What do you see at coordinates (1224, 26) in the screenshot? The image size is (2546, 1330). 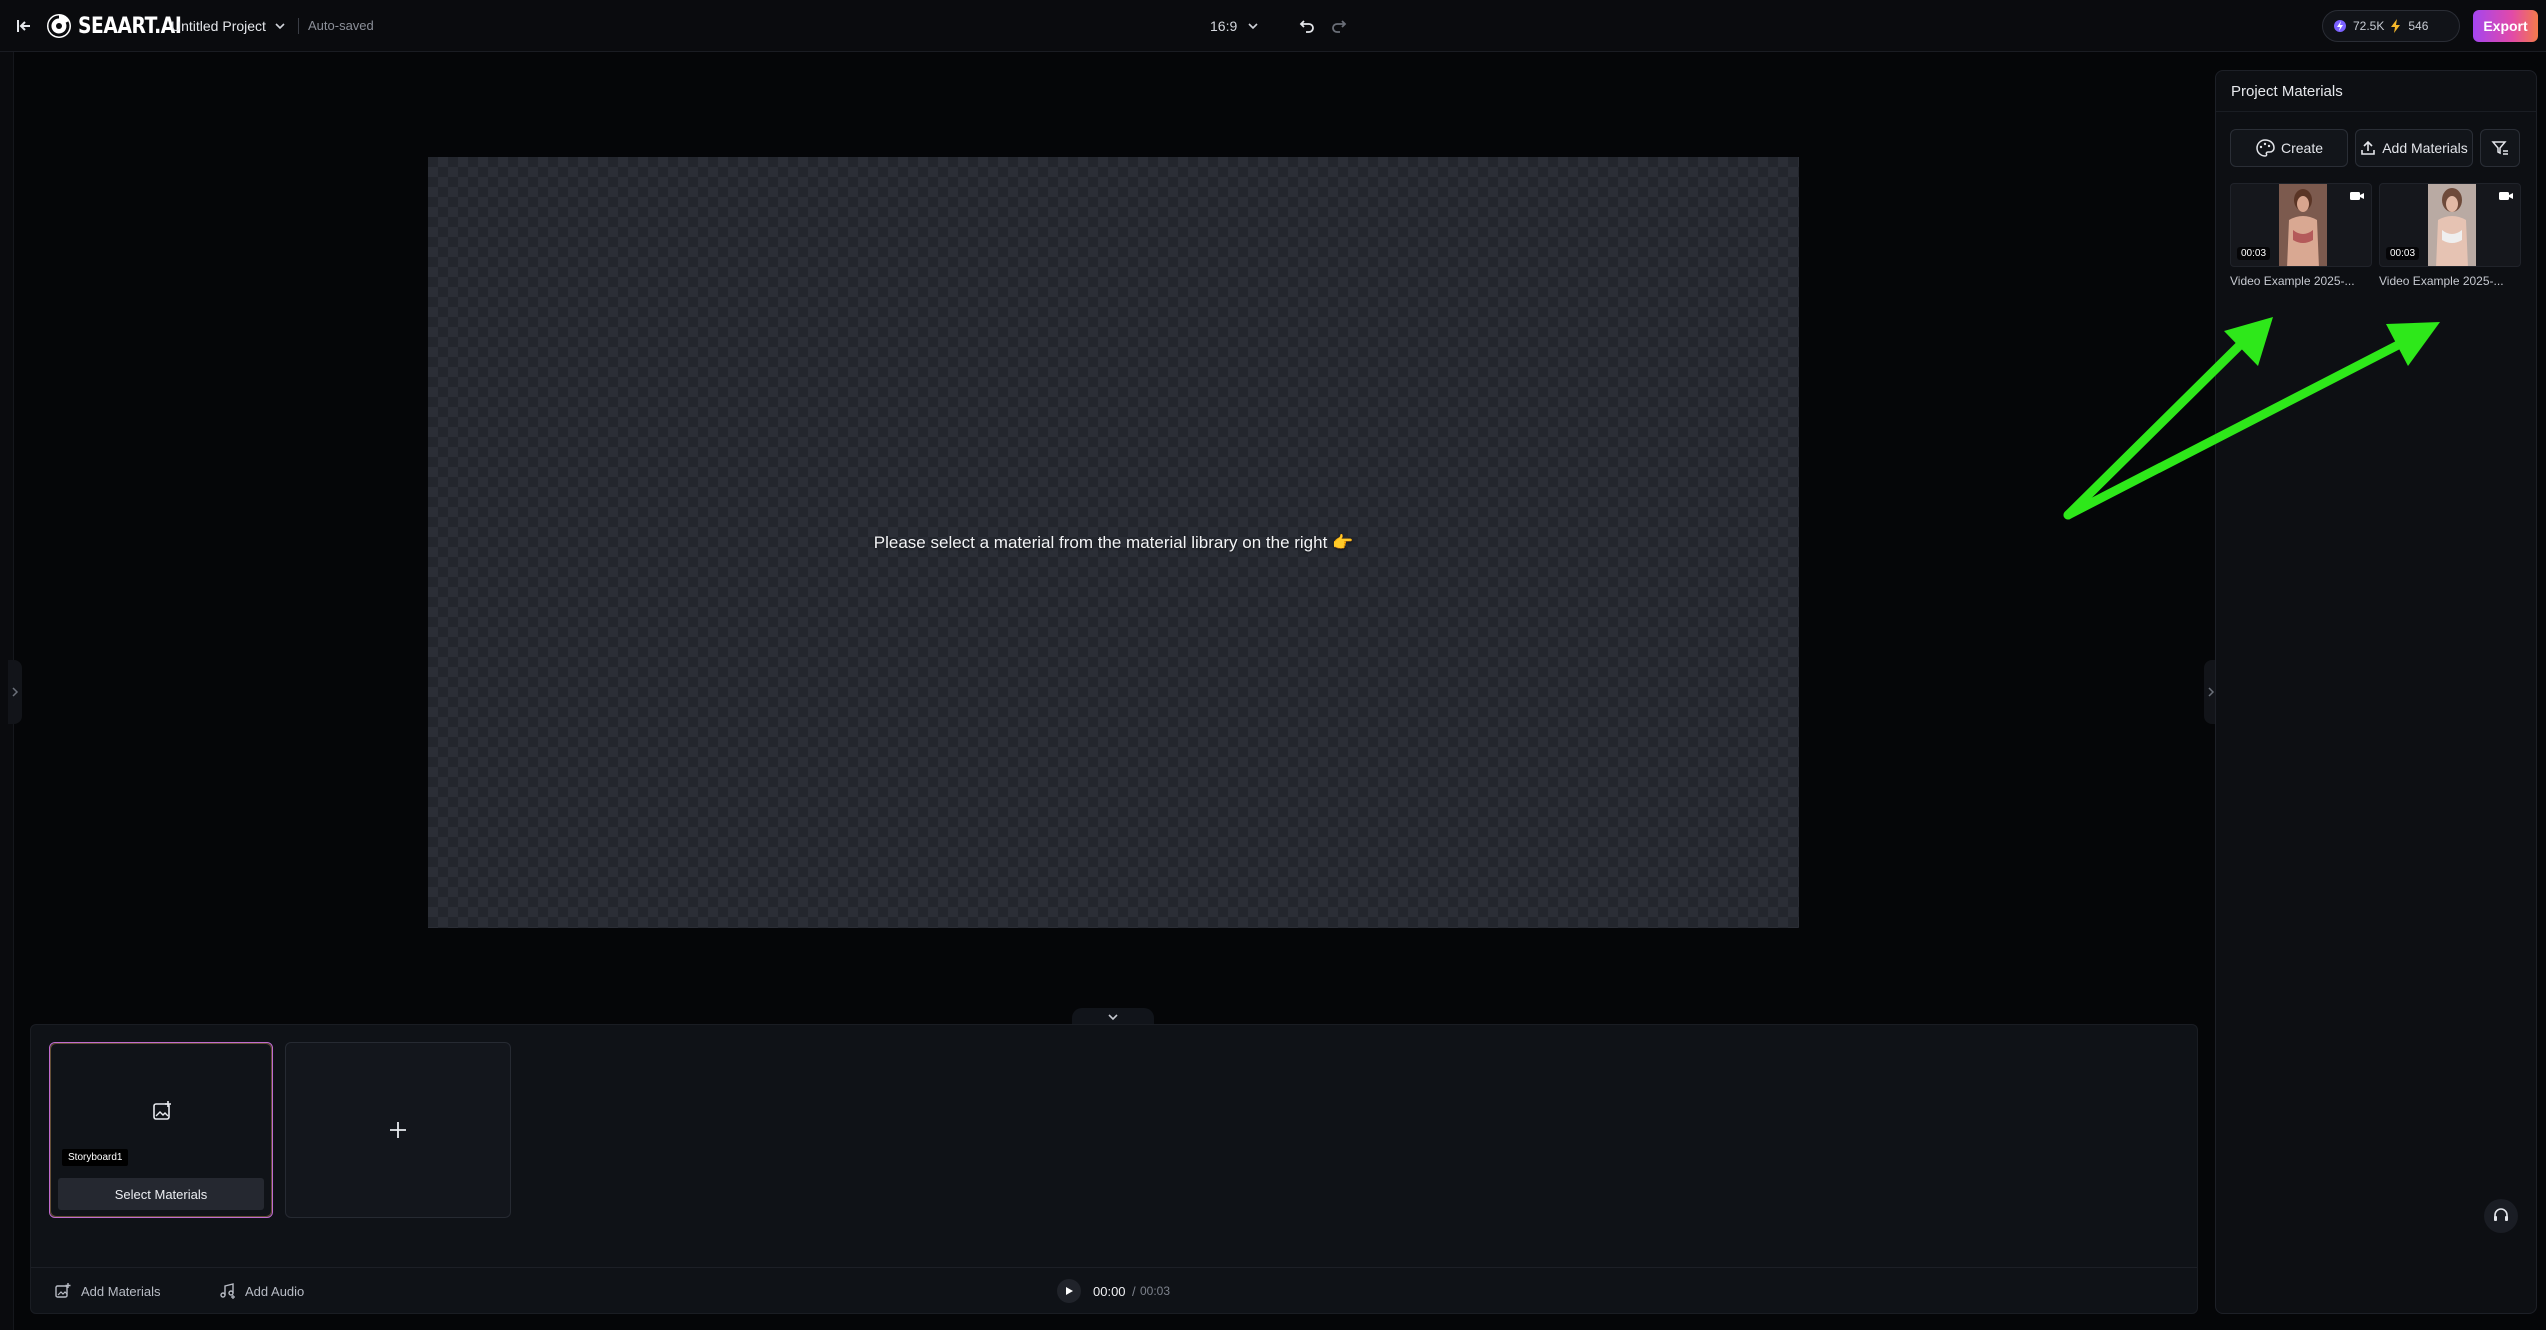 I see `aspect-ratio-value: 16:9` at bounding box center [1224, 26].